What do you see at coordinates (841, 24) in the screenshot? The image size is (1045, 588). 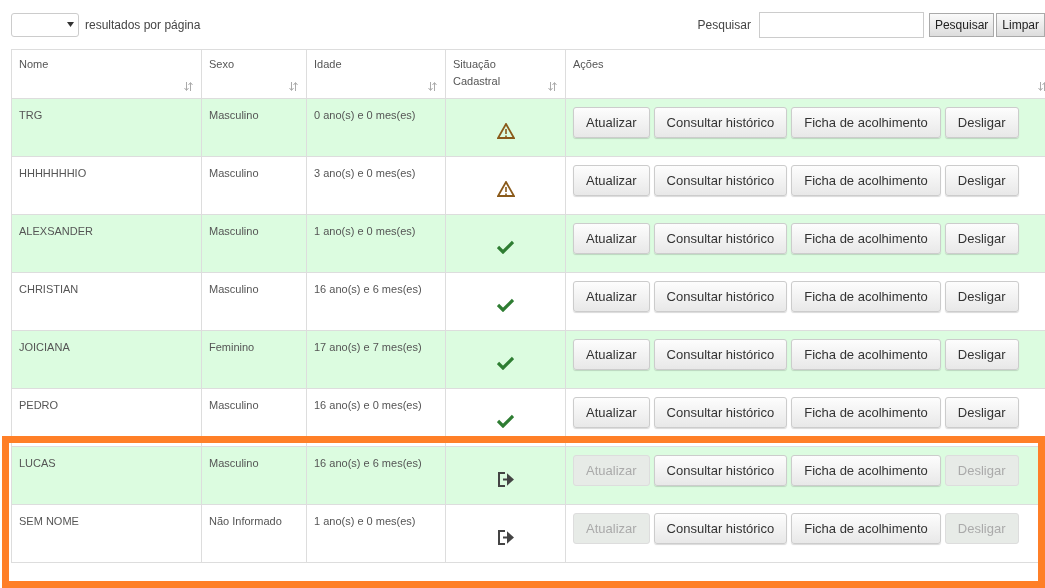 I see `search-field` at bounding box center [841, 24].